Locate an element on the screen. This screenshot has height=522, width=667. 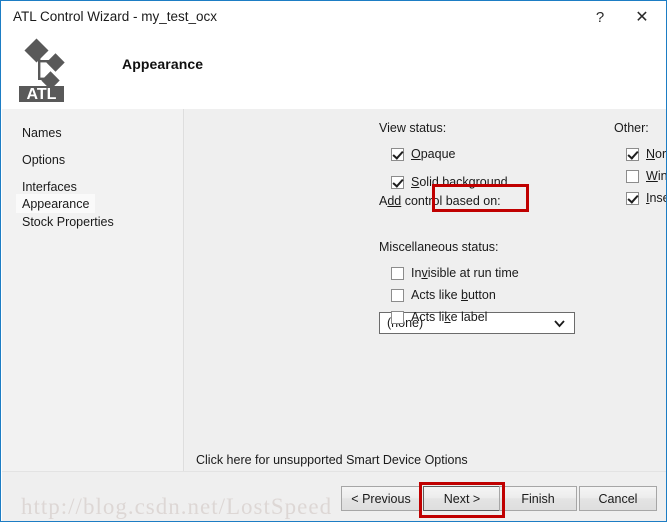
sidebar-item-stock-properties: Stock Properties is located at coordinates (68, 221).